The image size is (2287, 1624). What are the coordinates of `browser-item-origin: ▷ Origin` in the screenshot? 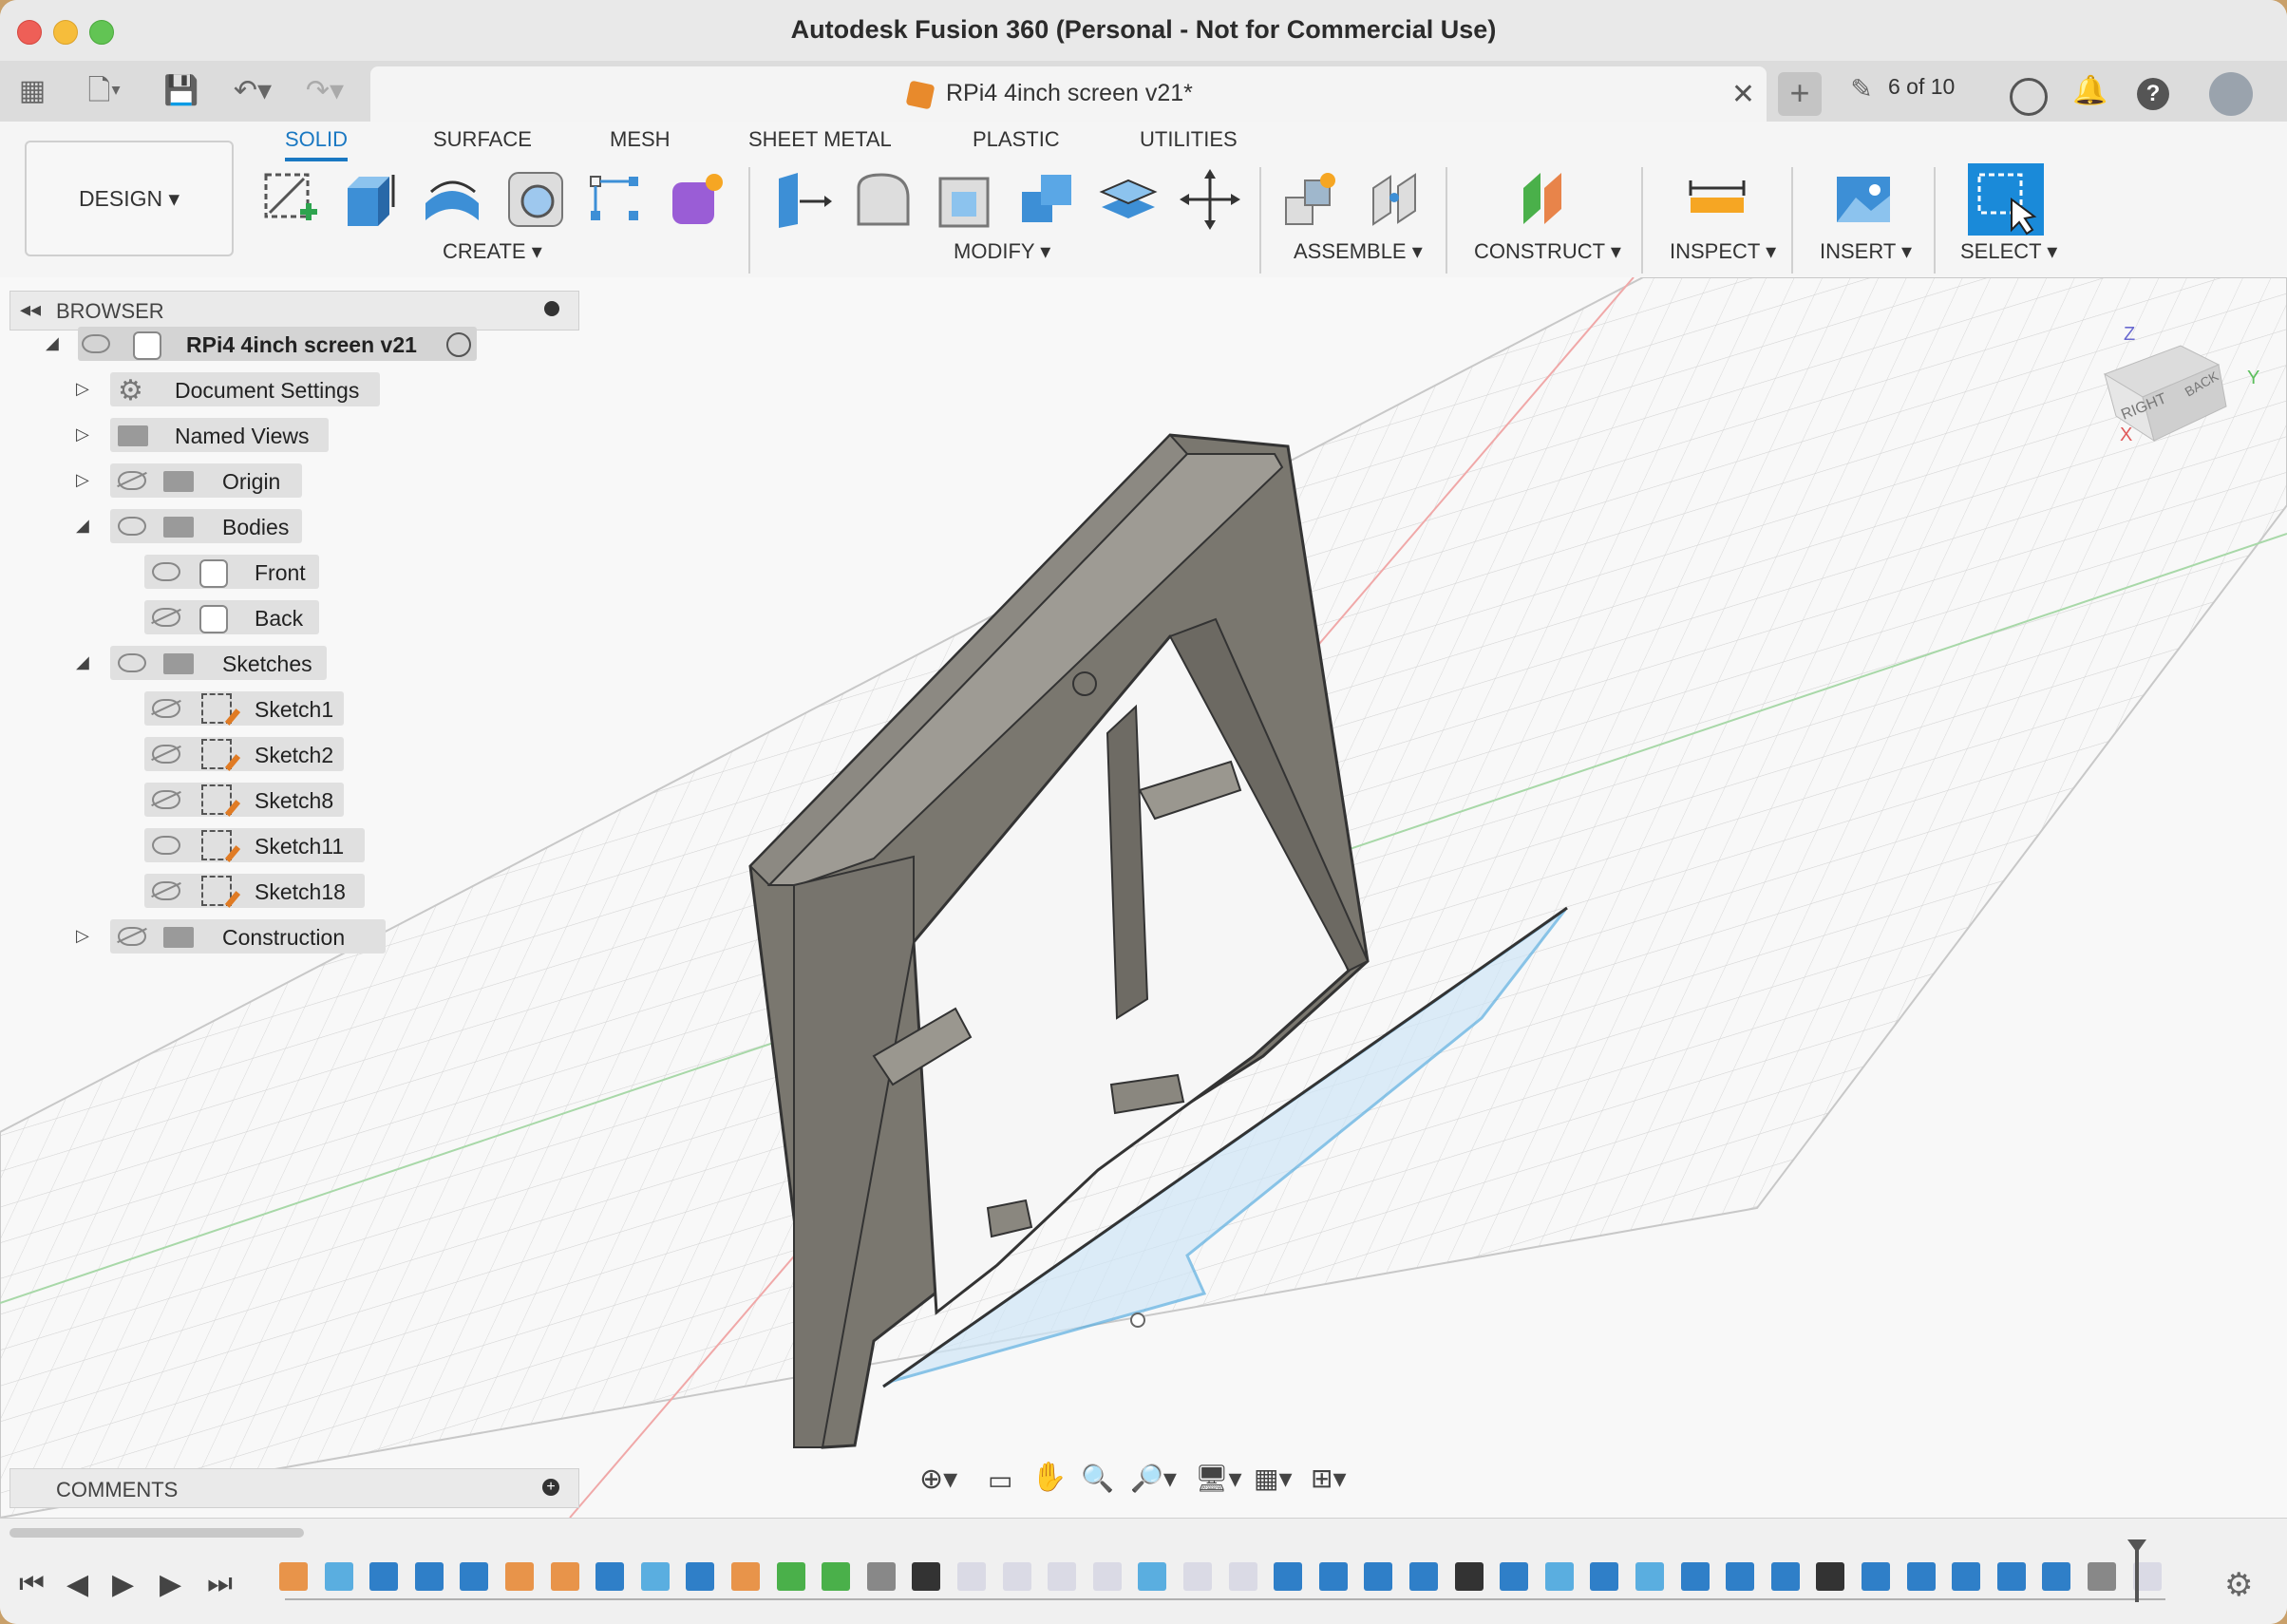 It's located at (262, 481).